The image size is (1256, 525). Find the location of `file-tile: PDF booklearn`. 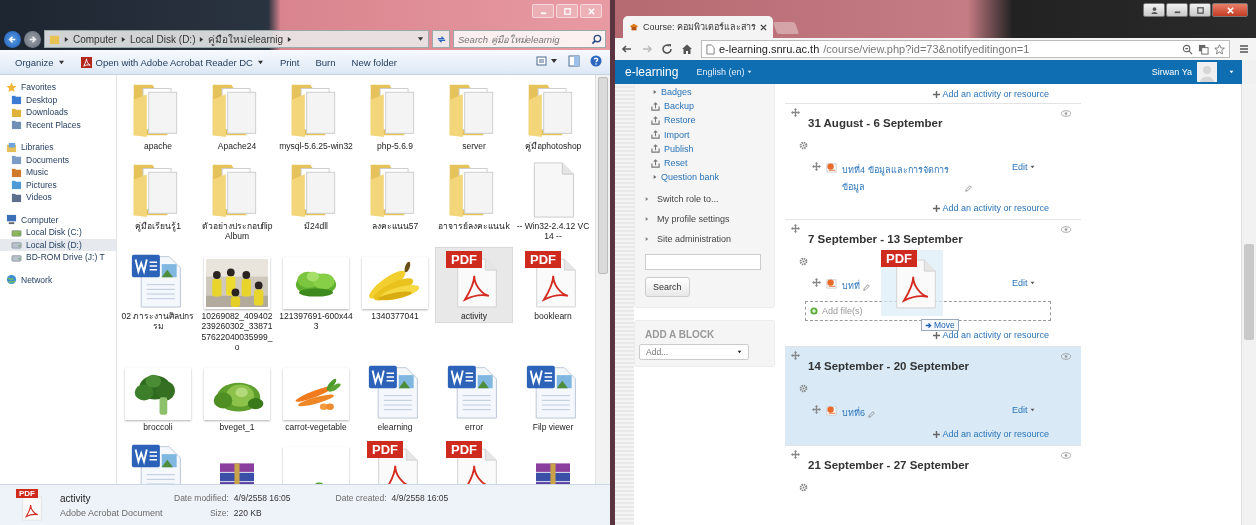

file-tile: PDF booklearn is located at coordinates (553, 284).